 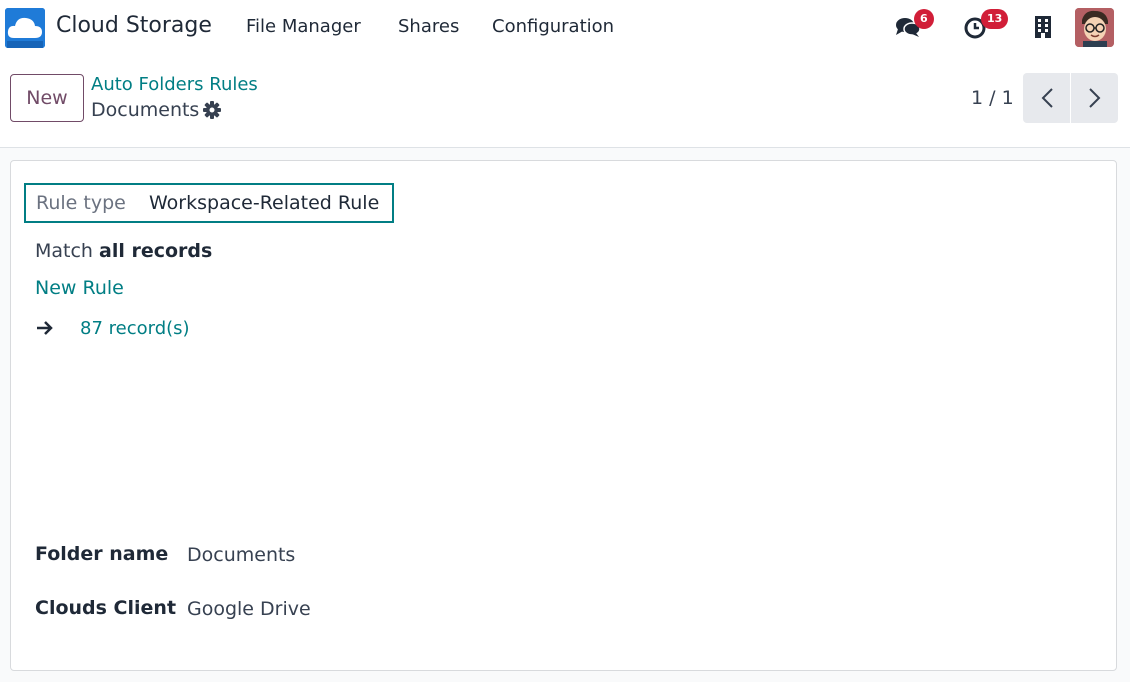 What do you see at coordinates (174, 84) in the screenshot?
I see `breadcrumb-parent-link: Auto Folders Rules` at bounding box center [174, 84].